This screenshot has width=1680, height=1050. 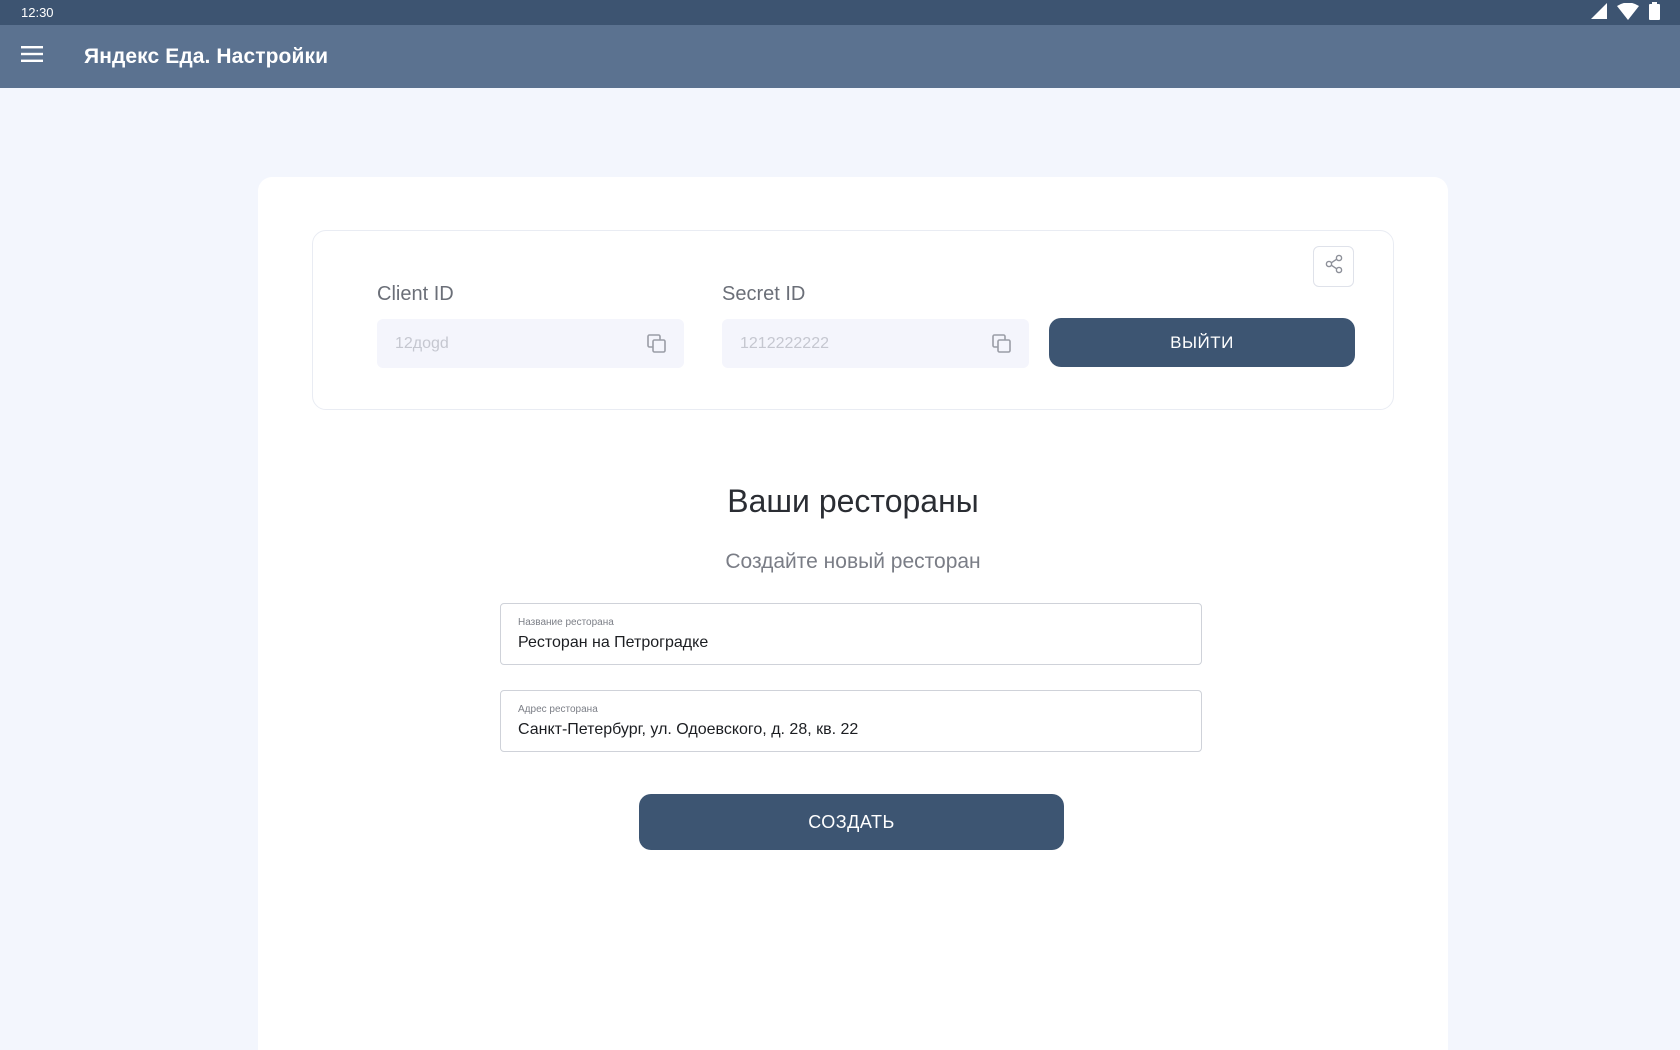 I want to click on secret-id-label: Secret ID, so click(x=764, y=294).